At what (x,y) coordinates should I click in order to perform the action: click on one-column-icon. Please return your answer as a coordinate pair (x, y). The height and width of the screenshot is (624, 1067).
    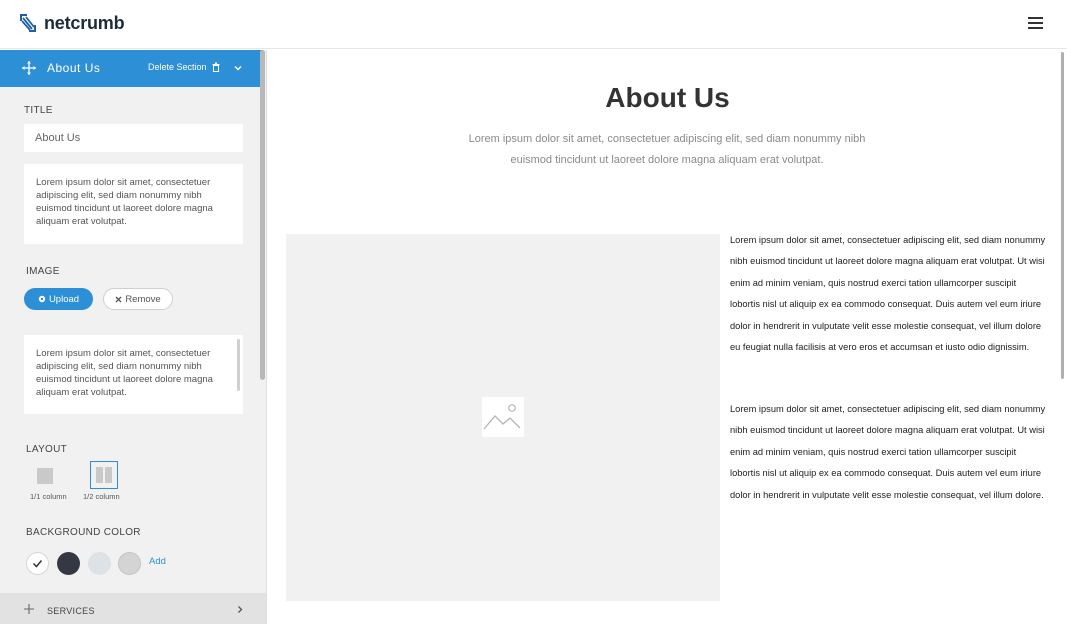
    Looking at the image, I should click on (45, 476).